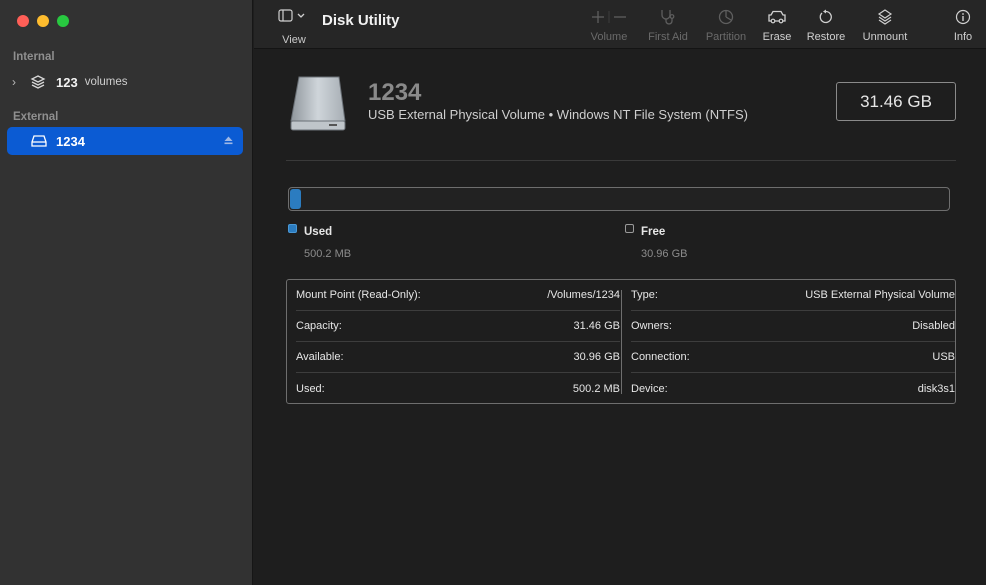 The height and width of the screenshot is (585, 986). I want to click on first-aid-label: First Aid, so click(668, 37).